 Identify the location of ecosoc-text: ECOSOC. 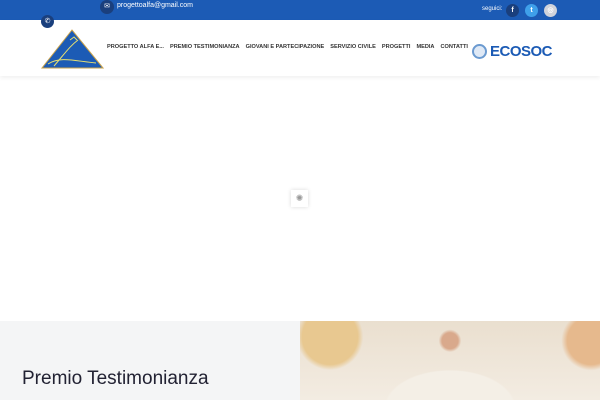
(521, 51).